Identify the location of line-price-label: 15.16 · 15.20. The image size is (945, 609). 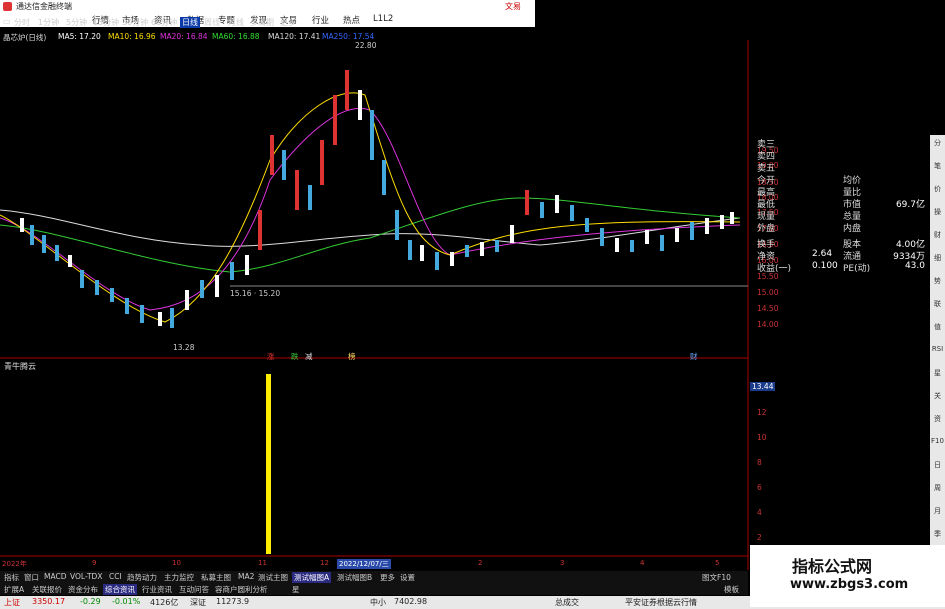
(255, 293).